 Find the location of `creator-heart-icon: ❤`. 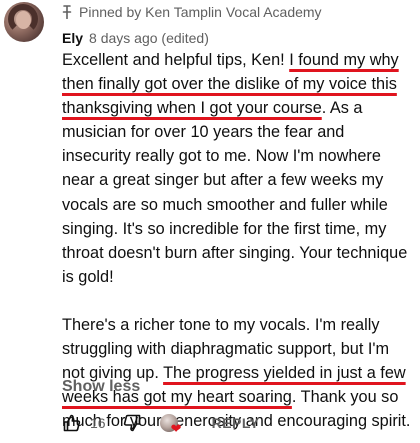

creator-heart-icon: ❤ is located at coordinates (171, 424).